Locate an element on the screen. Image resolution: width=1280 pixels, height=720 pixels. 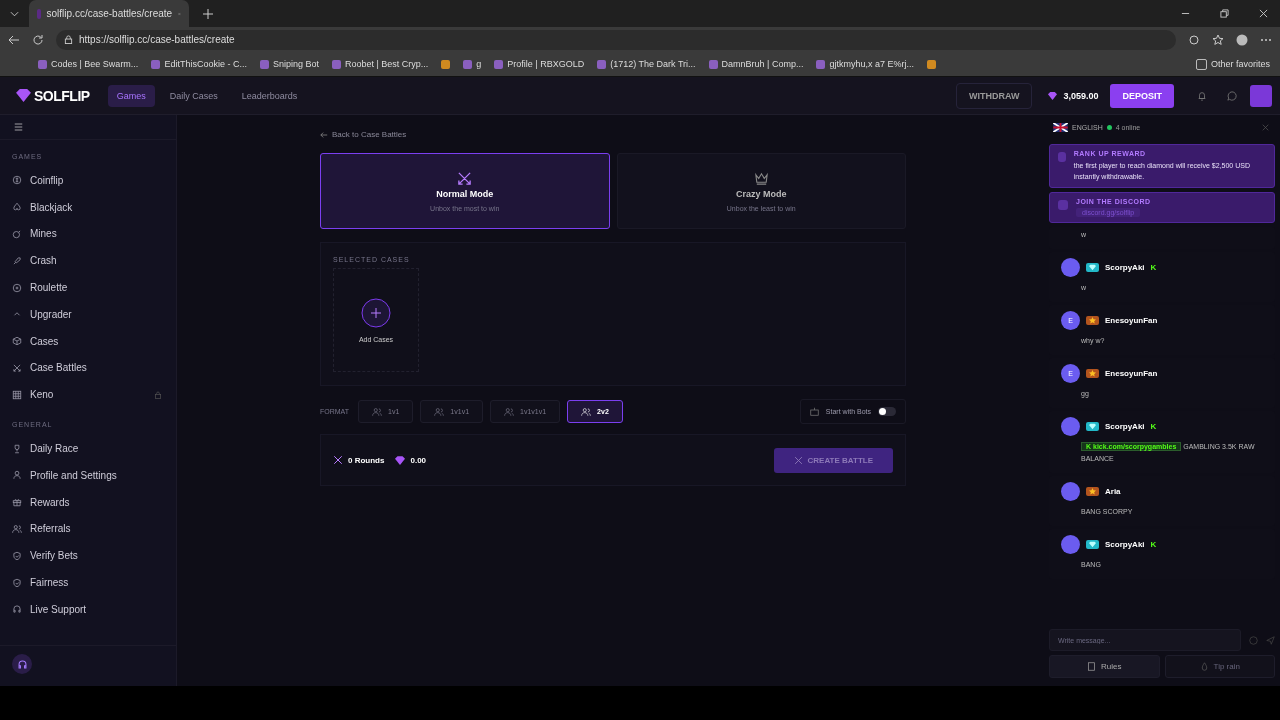
menu-icon is located at coordinates (18, 127).